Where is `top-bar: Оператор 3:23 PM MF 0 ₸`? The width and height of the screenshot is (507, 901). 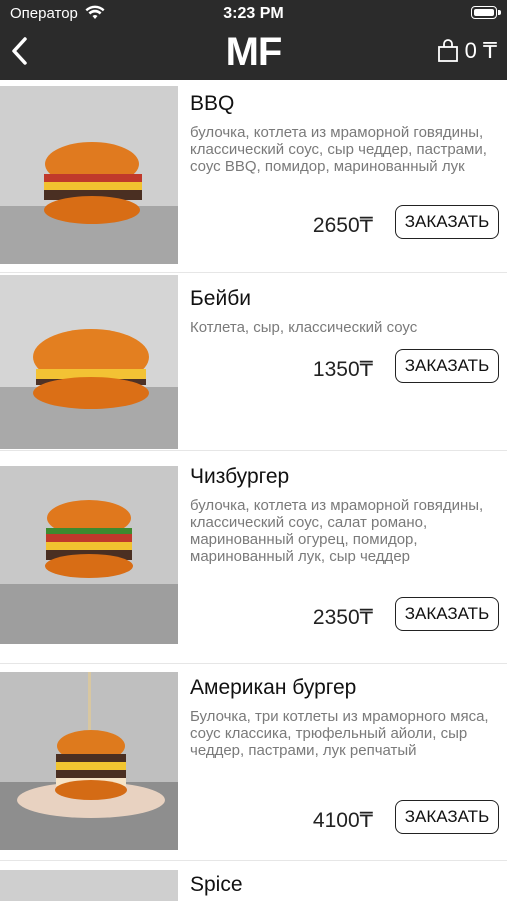 top-bar: Оператор 3:23 PM MF 0 ₸ is located at coordinates (253, 40).